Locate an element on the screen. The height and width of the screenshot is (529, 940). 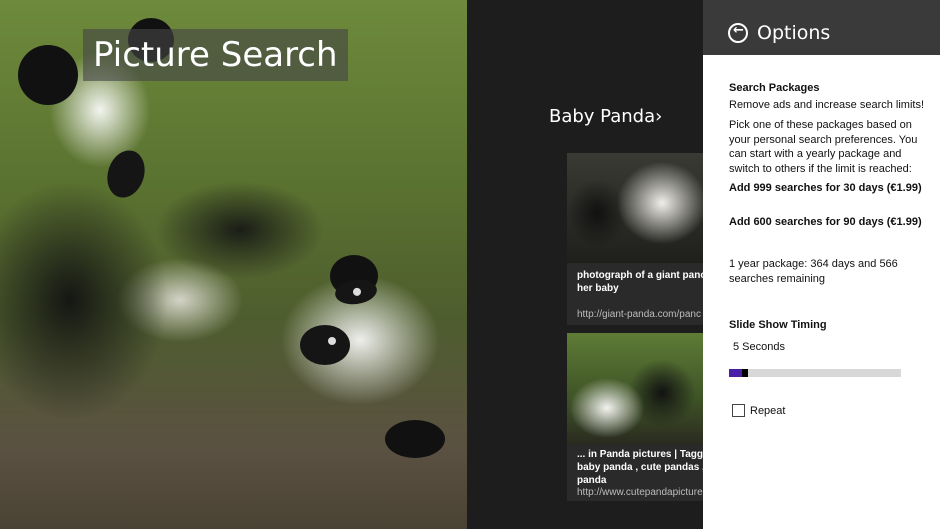
result-caption: panda is located at coordinates (592, 480).